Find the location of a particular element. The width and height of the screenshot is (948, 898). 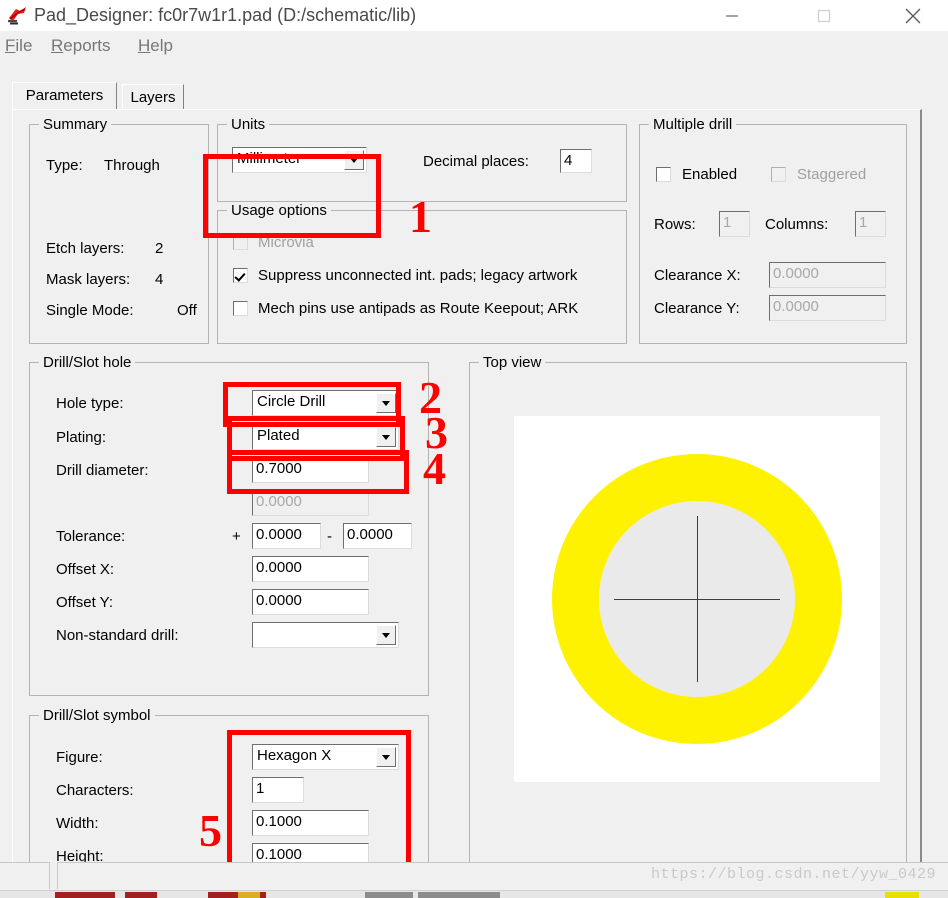

close-icon is located at coordinates (913, 16).